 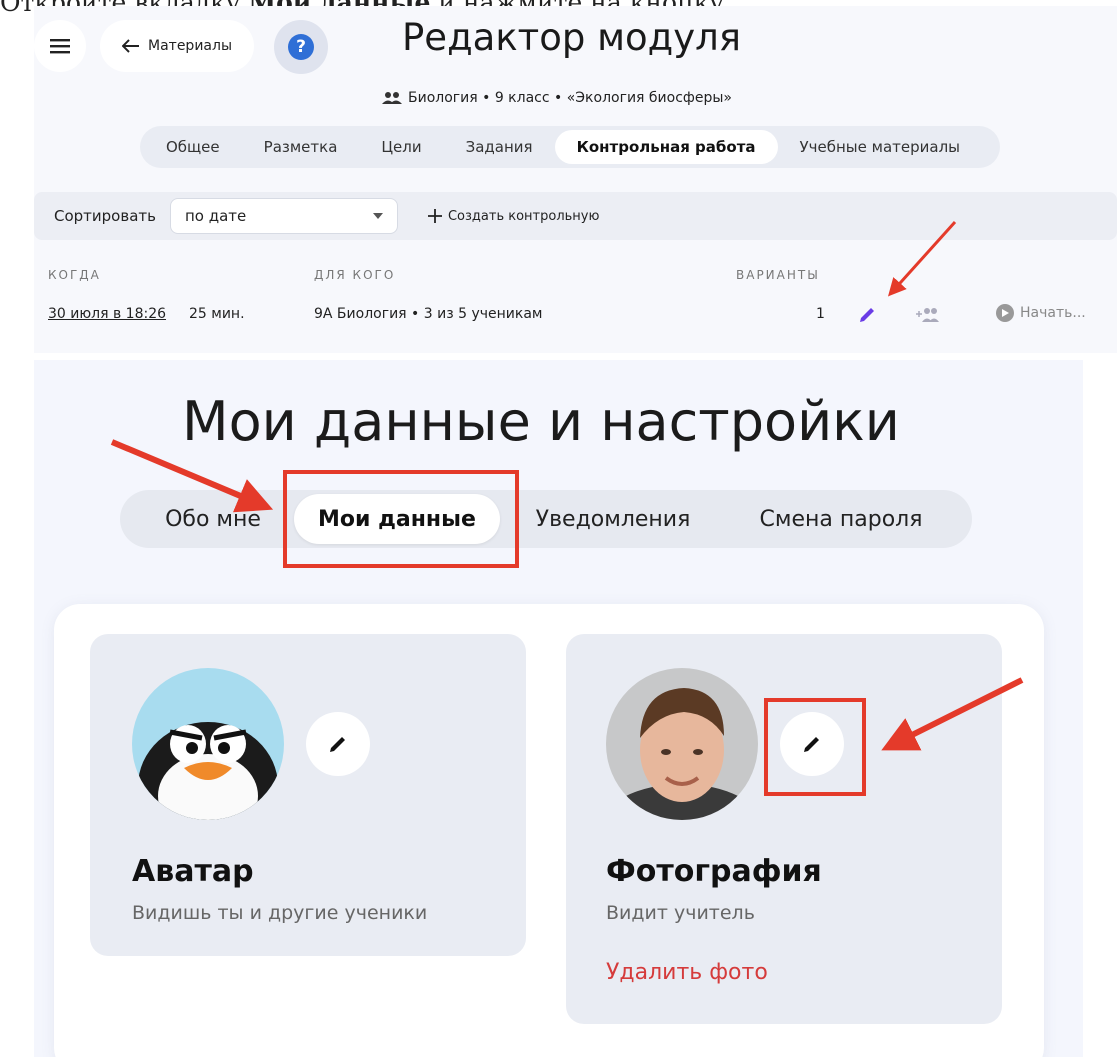 I want to click on create-test-button: Создать контрольную, so click(x=513, y=216).